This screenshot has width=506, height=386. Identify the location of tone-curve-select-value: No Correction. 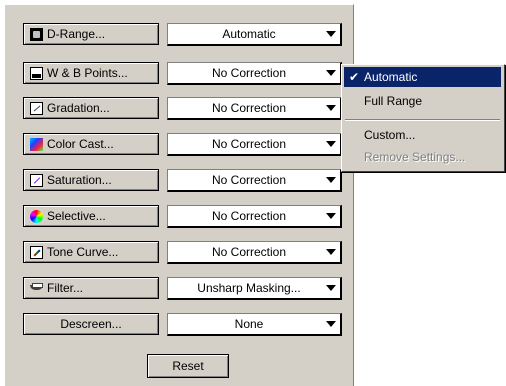
(249, 252).